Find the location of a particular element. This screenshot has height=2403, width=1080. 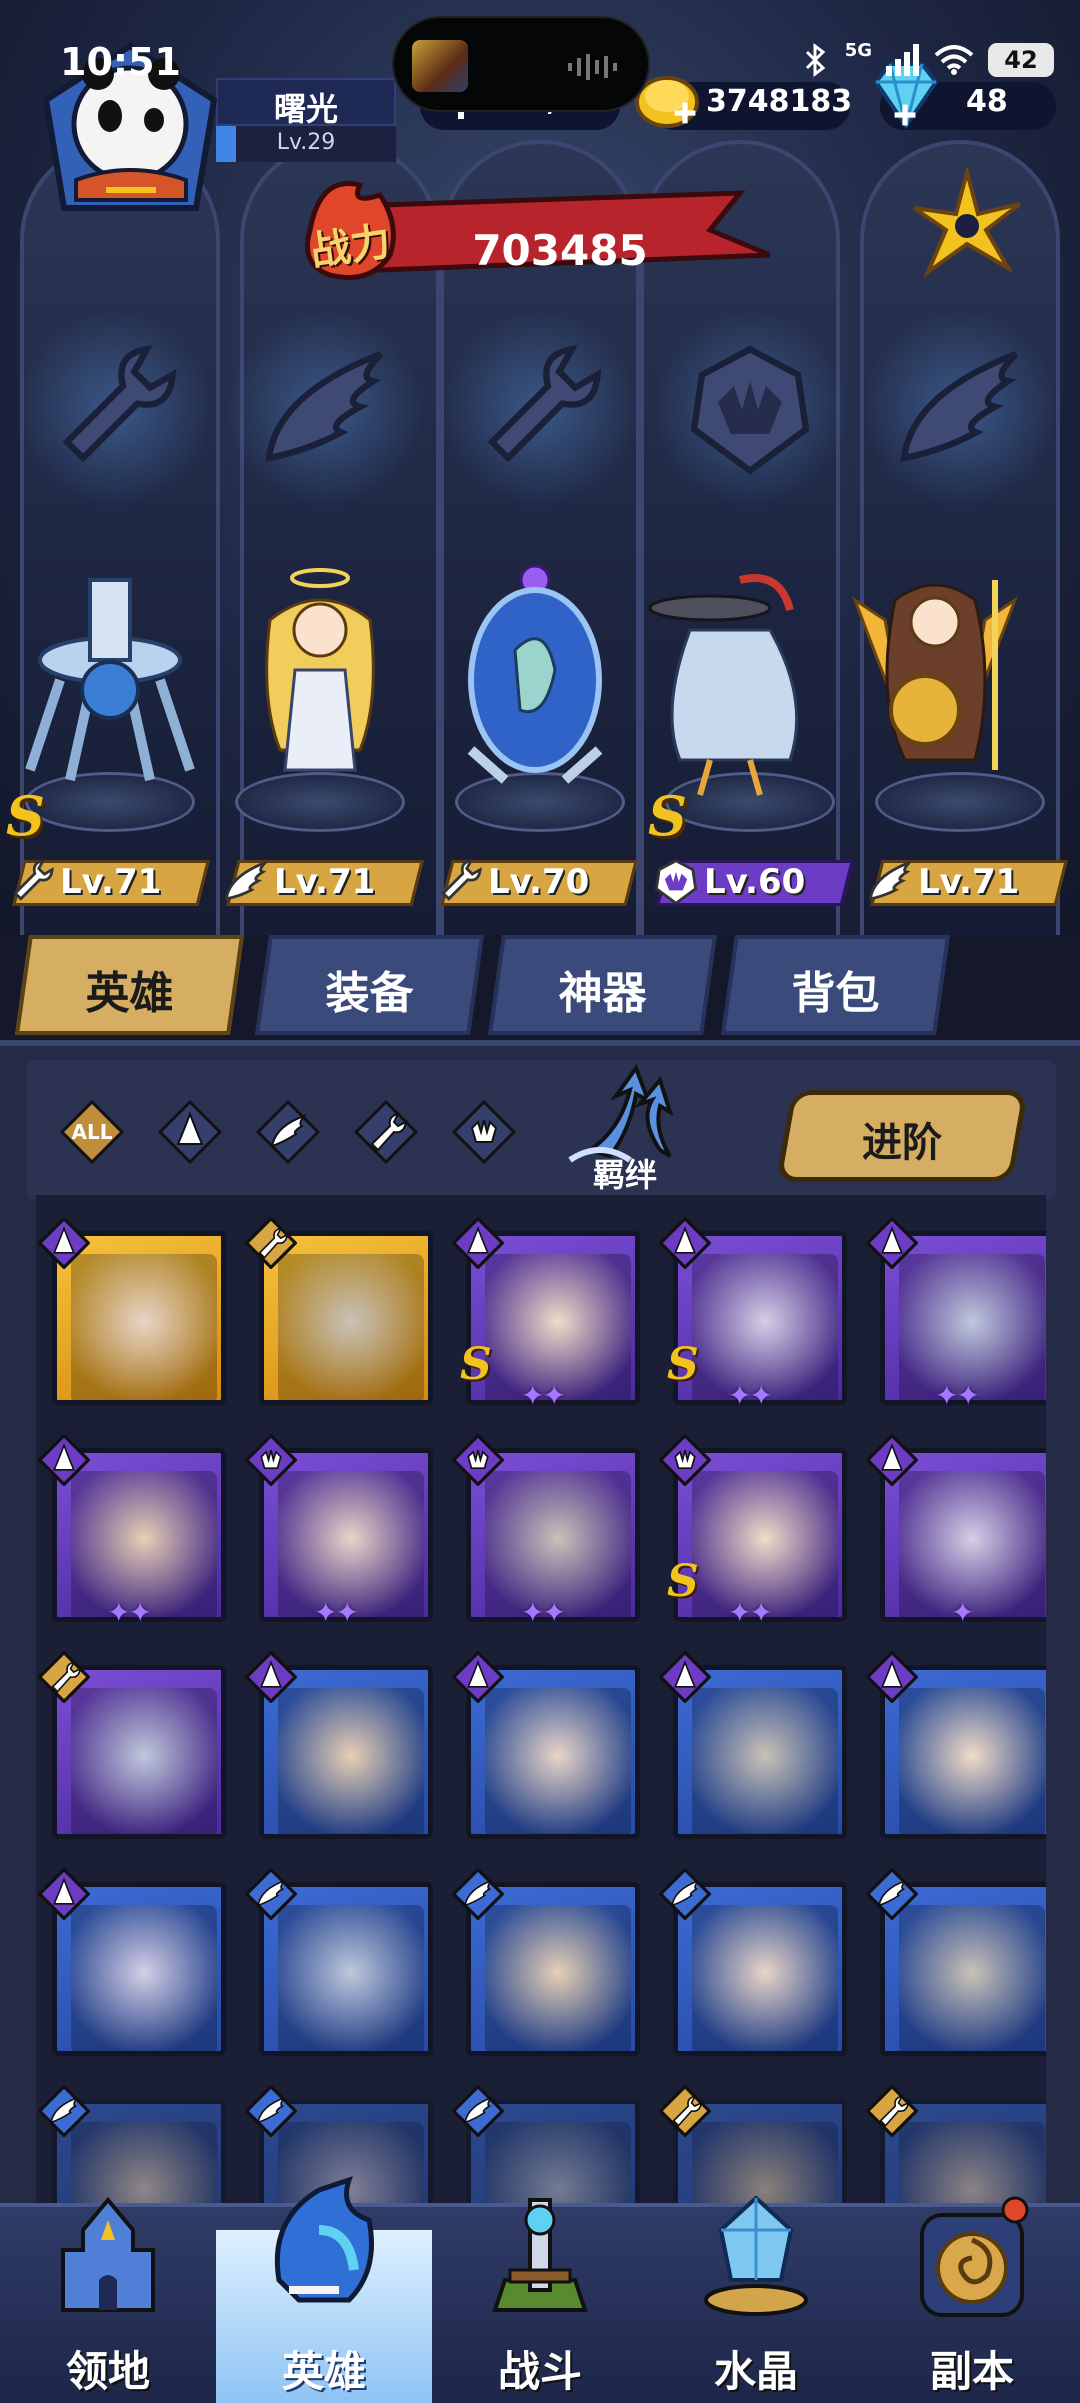

hero-slot-5-level-tag: Lv.71 is located at coordinates (965, 883).